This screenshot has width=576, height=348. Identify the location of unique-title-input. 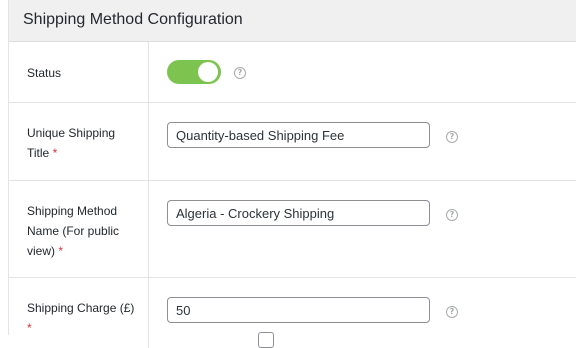
(298, 135).